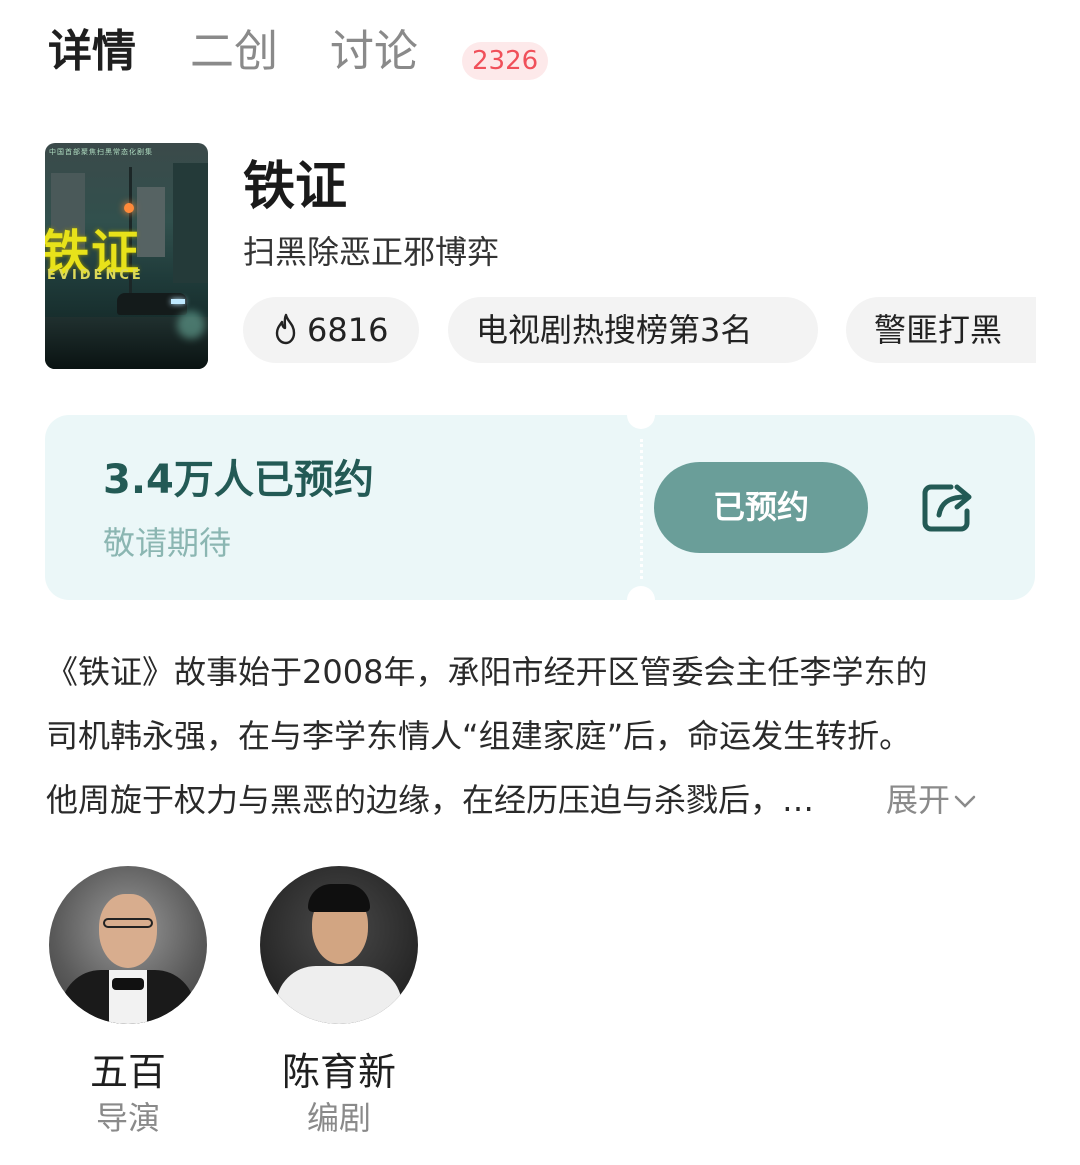 The height and width of the screenshot is (1165, 1080). Describe the element at coordinates (95, 275) in the screenshot. I see `poster-subtitle: EVIDENCE` at that location.